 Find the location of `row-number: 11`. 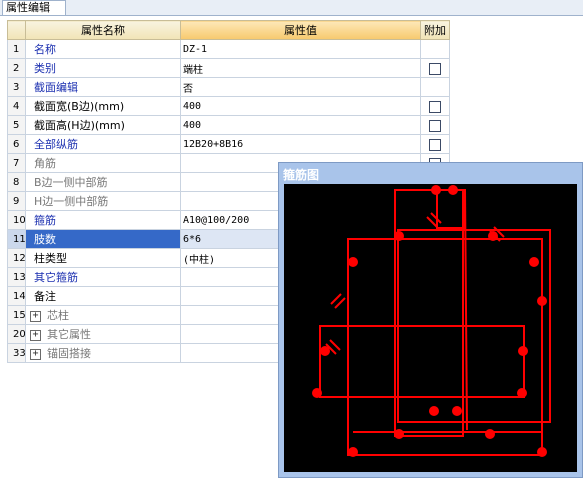

row-number: 11 is located at coordinates (16, 239).